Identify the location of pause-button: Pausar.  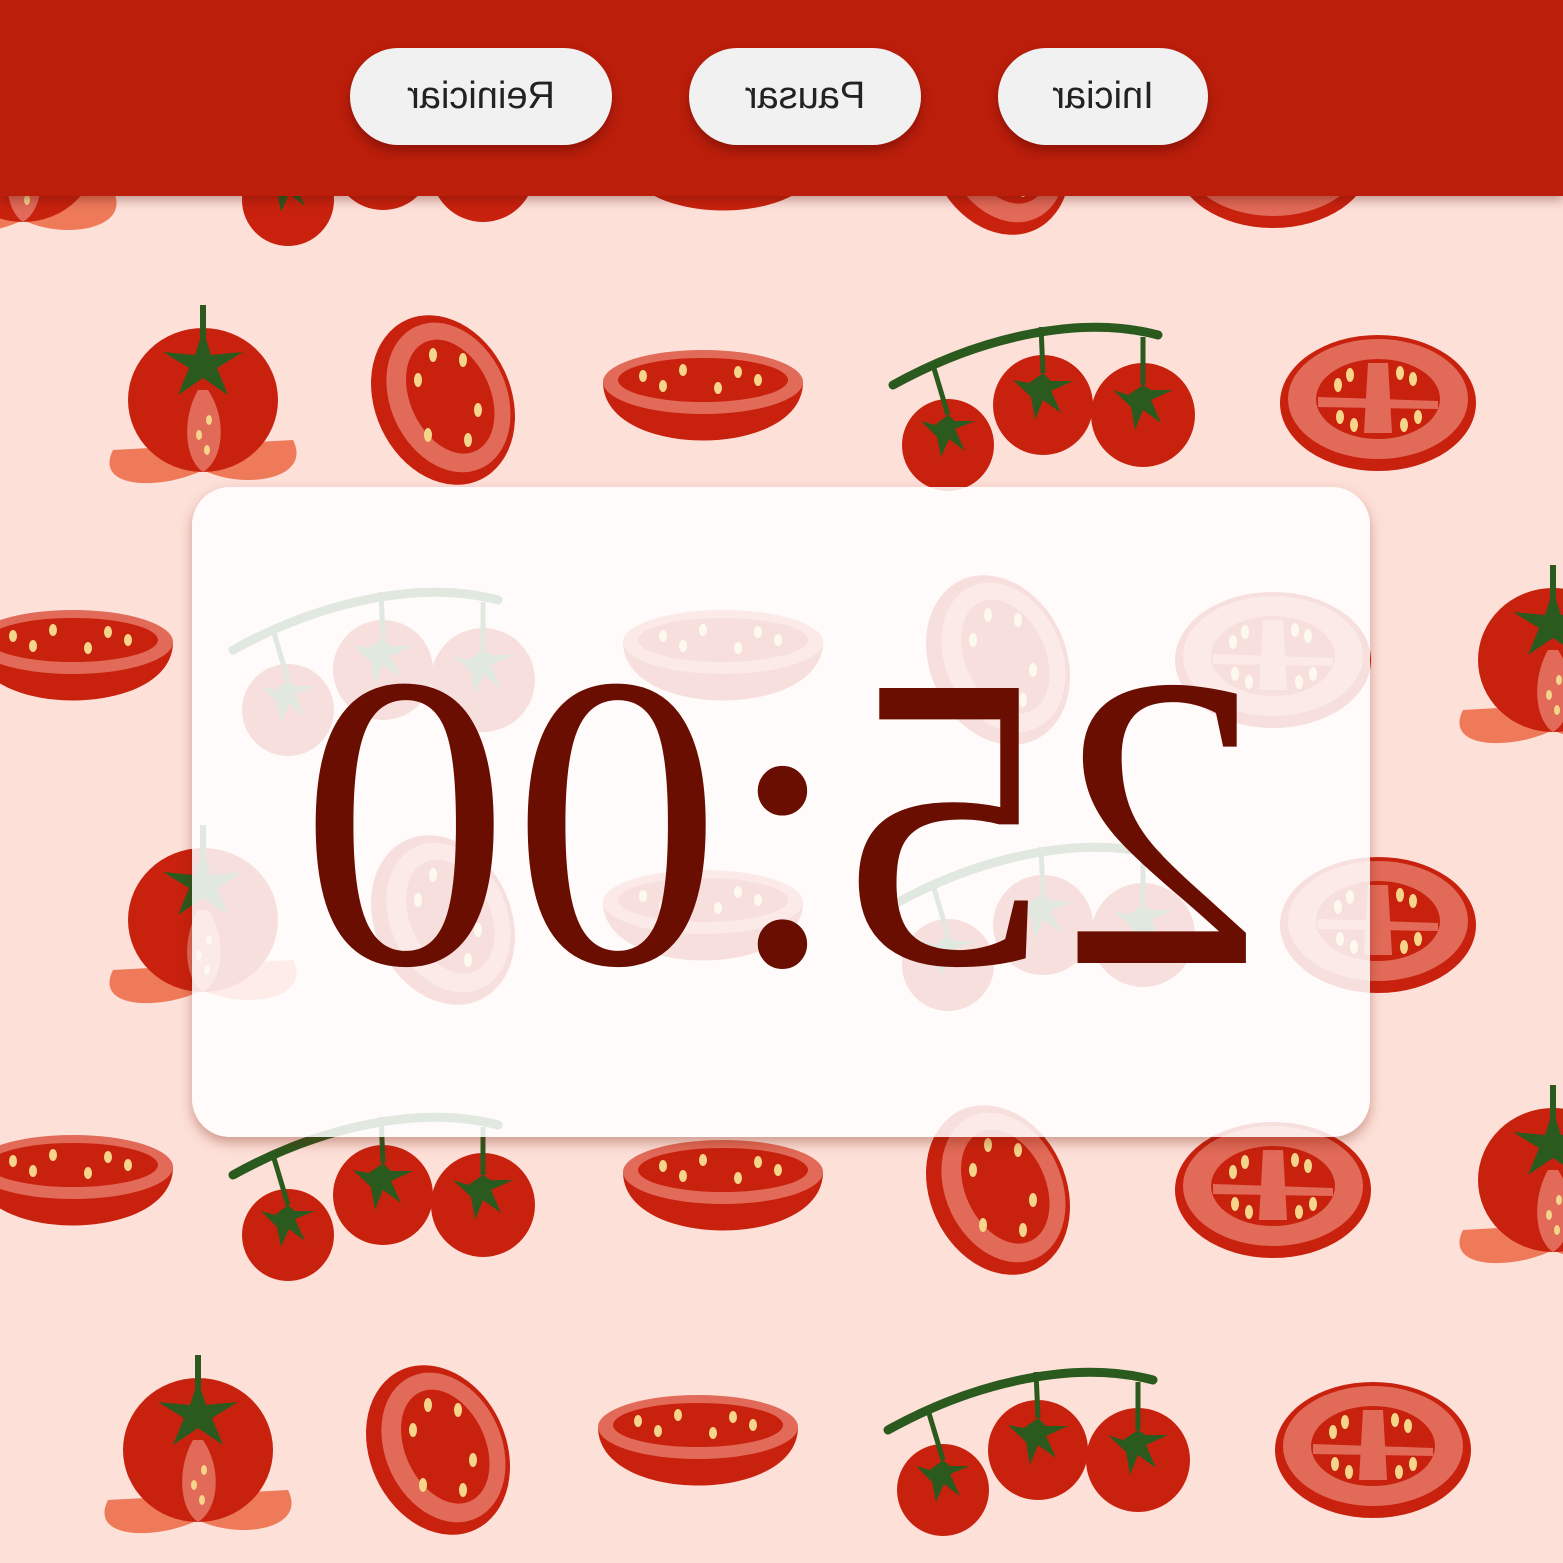
(805, 96).